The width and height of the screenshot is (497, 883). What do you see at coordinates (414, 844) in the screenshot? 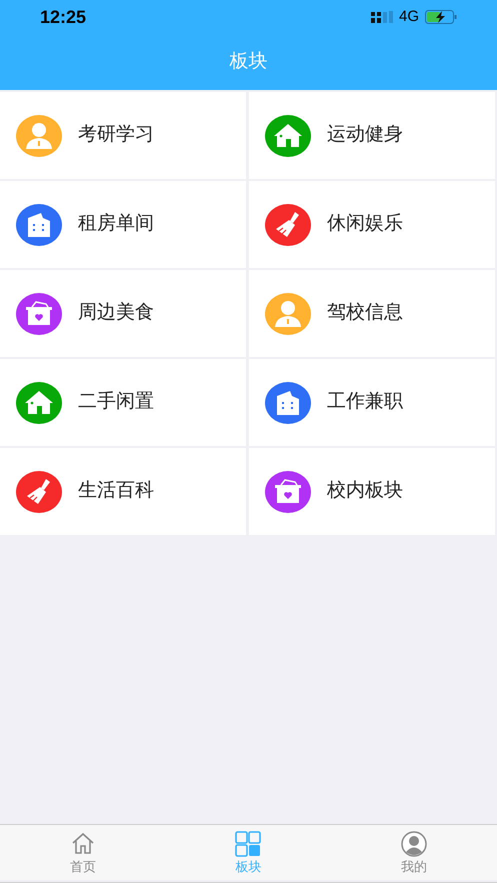
I see `profile-icon` at bounding box center [414, 844].